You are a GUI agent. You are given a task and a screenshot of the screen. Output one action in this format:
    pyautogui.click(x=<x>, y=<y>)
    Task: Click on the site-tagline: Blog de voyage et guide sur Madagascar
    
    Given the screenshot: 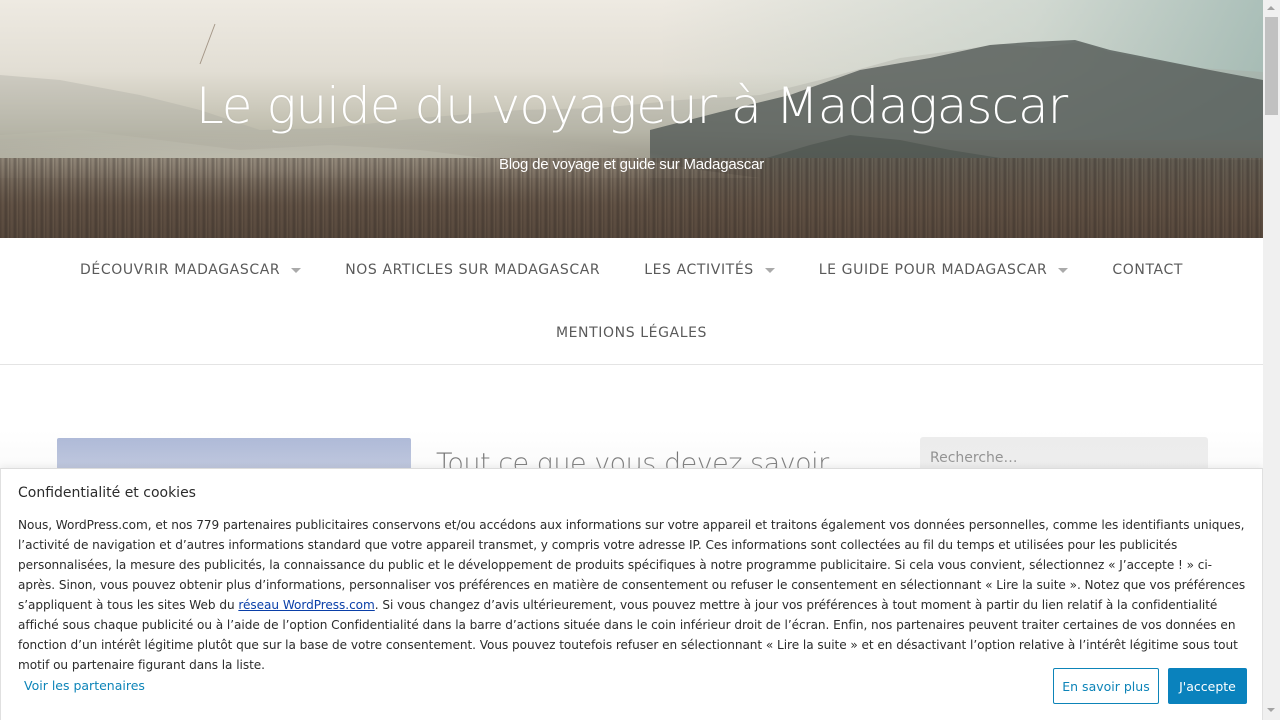 What is the action you would take?
    pyautogui.click(x=631, y=164)
    